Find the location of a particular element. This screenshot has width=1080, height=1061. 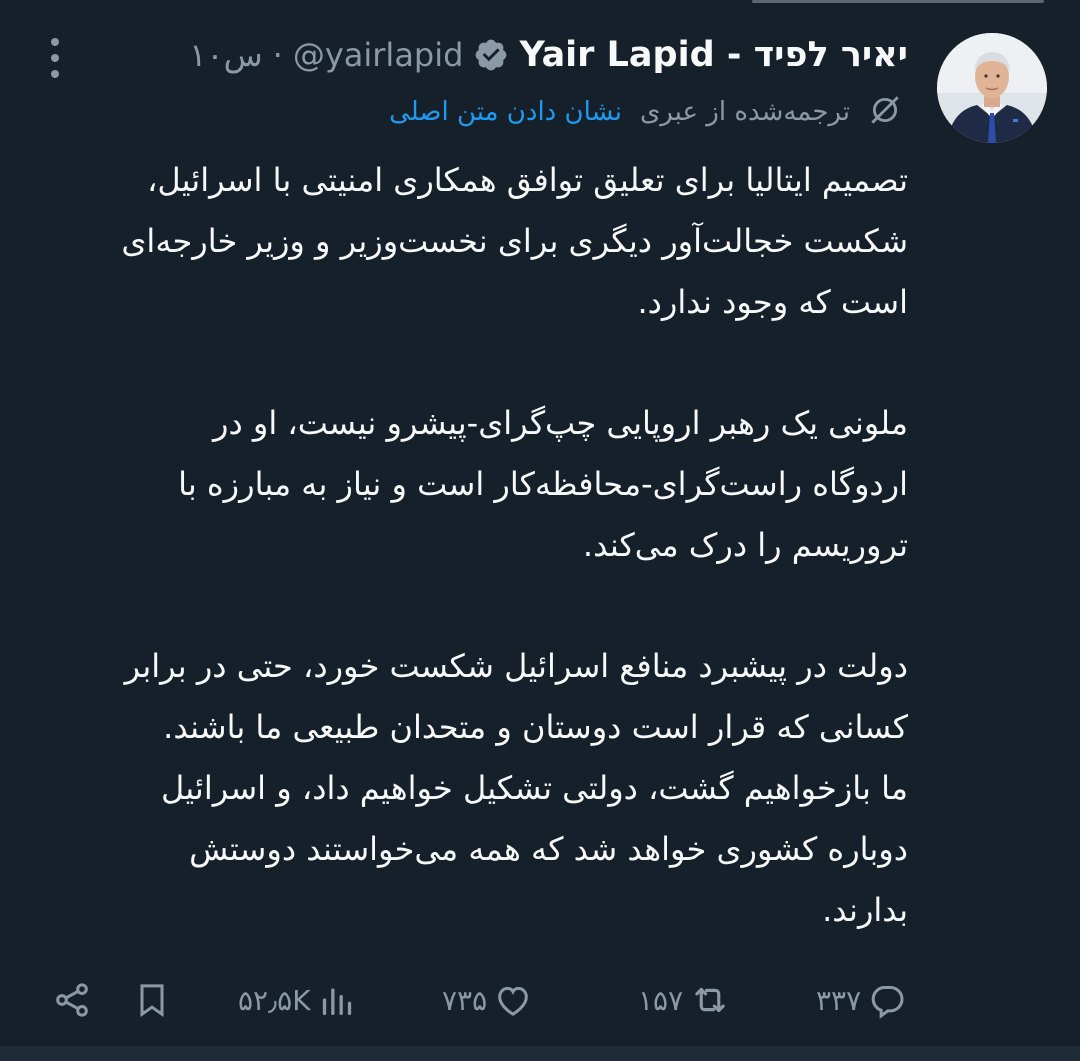

bookmark-icon is located at coordinates (152, 1000).